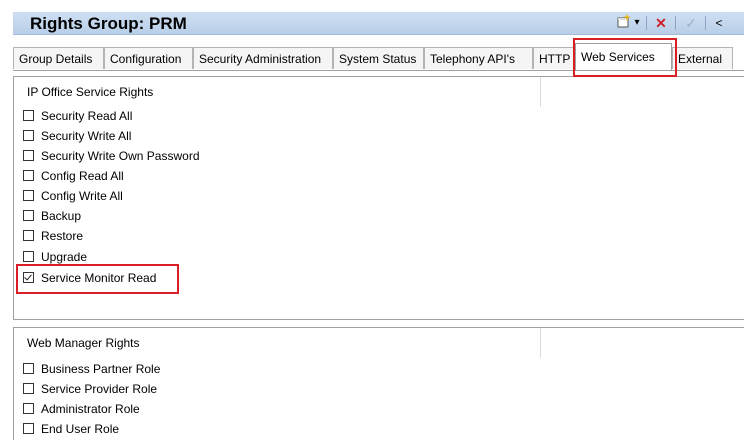 The width and height of the screenshot is (744, 440). What do you see at coordinates (83, 343) in the screenshot?
I see `web-manager-section-title: Web Manager Rights` at bounding box center [83, 343].